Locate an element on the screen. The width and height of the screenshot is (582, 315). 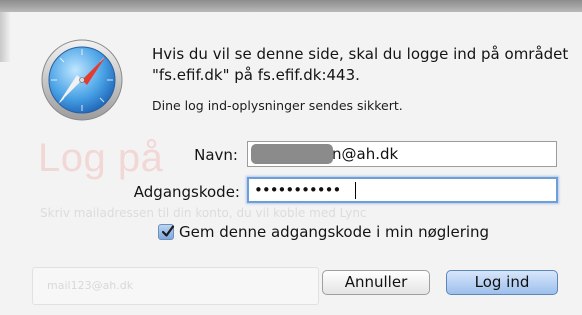
secure-note: Dine log ind-oplysninger sendes sikkert. is located at coordinates (277, 105).